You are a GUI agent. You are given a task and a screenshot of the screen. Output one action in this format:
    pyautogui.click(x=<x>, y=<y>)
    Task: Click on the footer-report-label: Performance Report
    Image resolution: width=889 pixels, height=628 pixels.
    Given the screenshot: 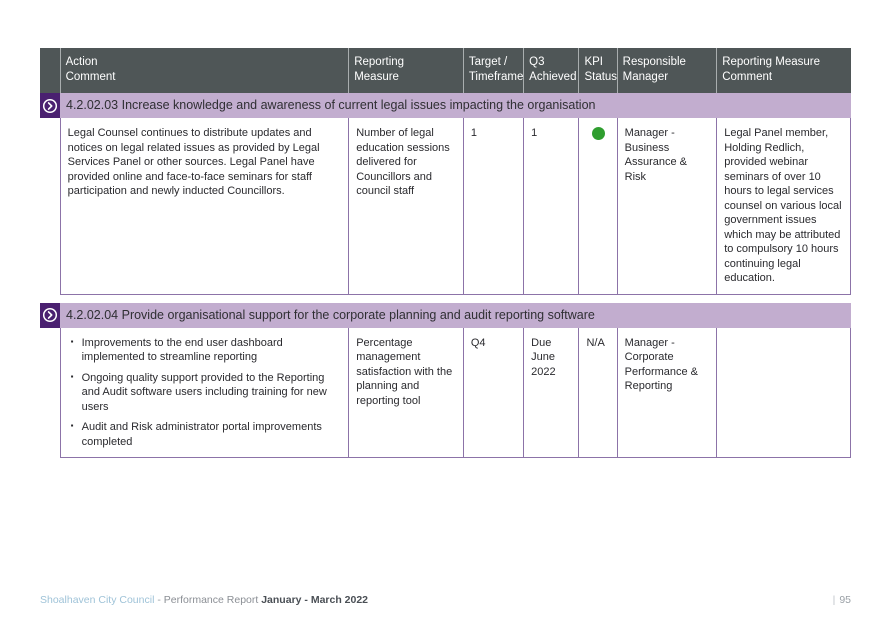 What is the action you would take?
    pyautogui.click(x=211, y=600)
    